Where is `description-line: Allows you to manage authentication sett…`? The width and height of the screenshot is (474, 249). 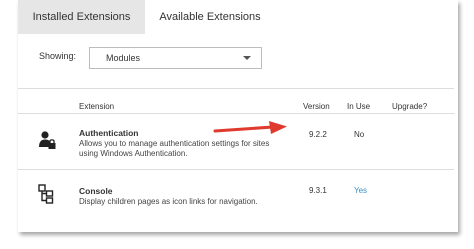 description-line: Allows you to manage authentication sett… is located at coordinates (174, 143).